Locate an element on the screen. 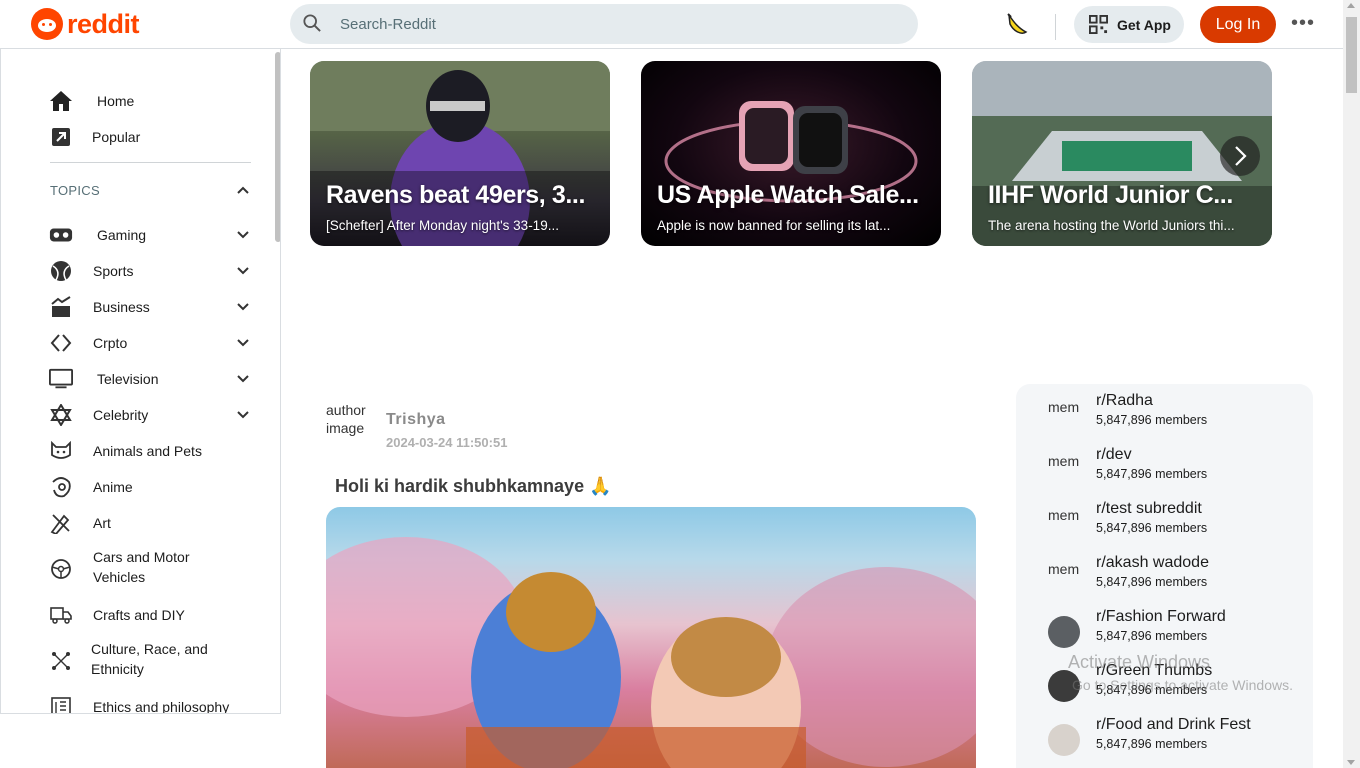 The width and height of the screenshot is (1360, 768). sidebar-item-crafts: Crafts and DIY is located at coordinates (117, 615).